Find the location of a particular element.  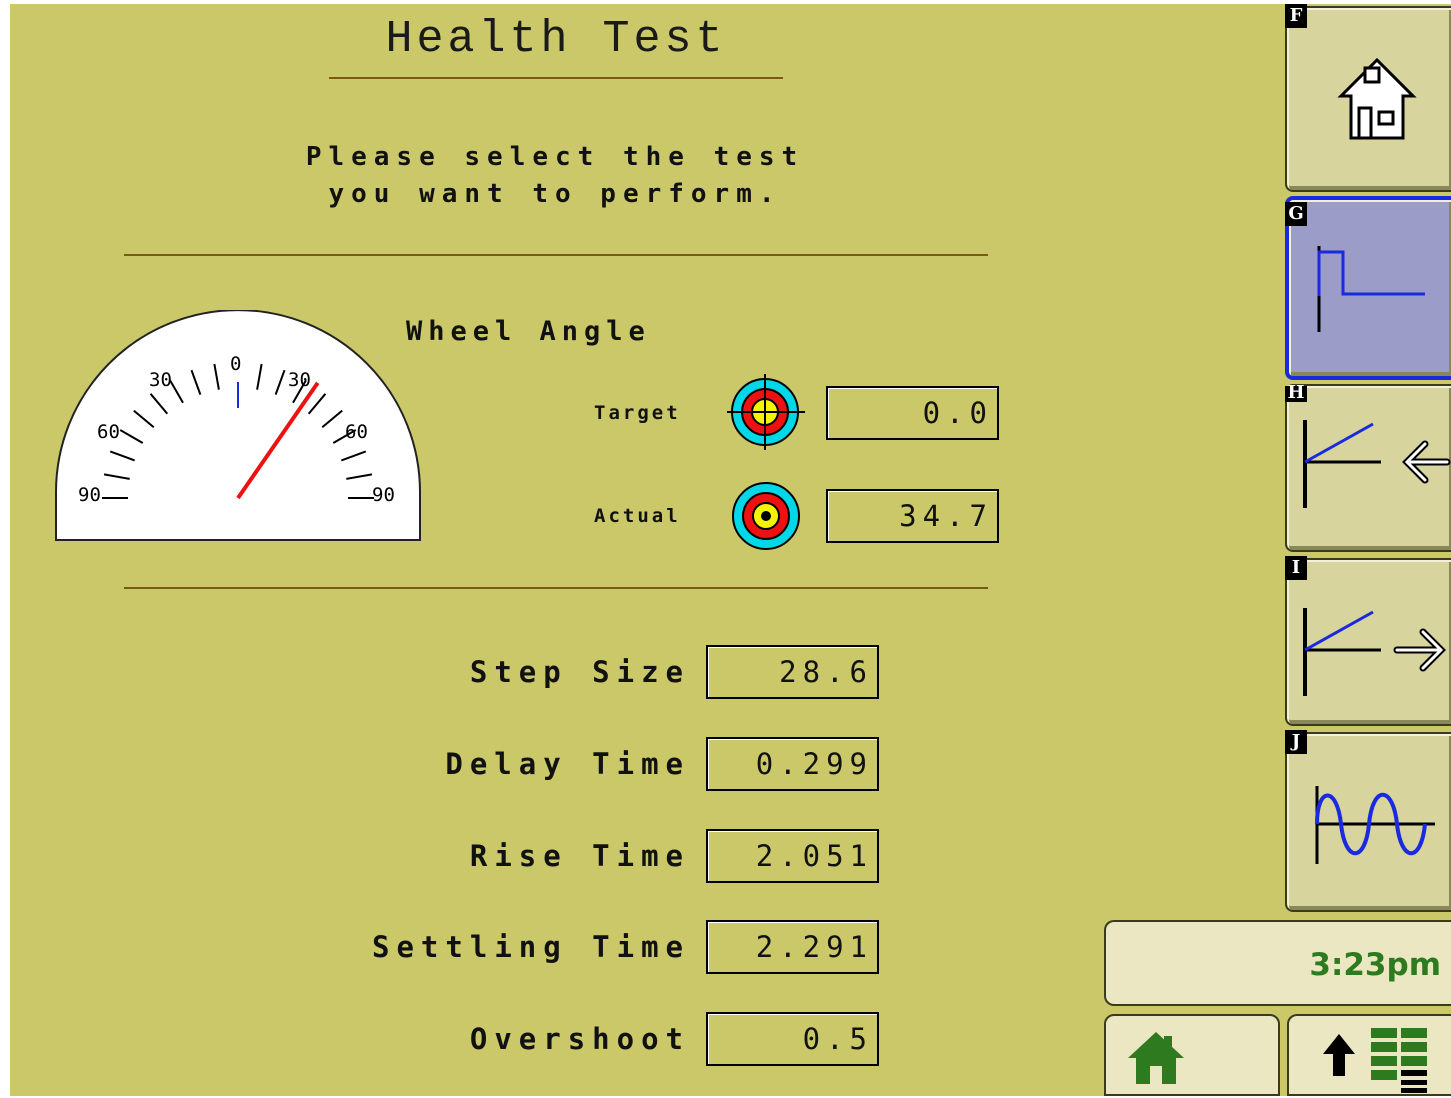

overshoot-label: Overshoot is located at coordinates (579, 1039).